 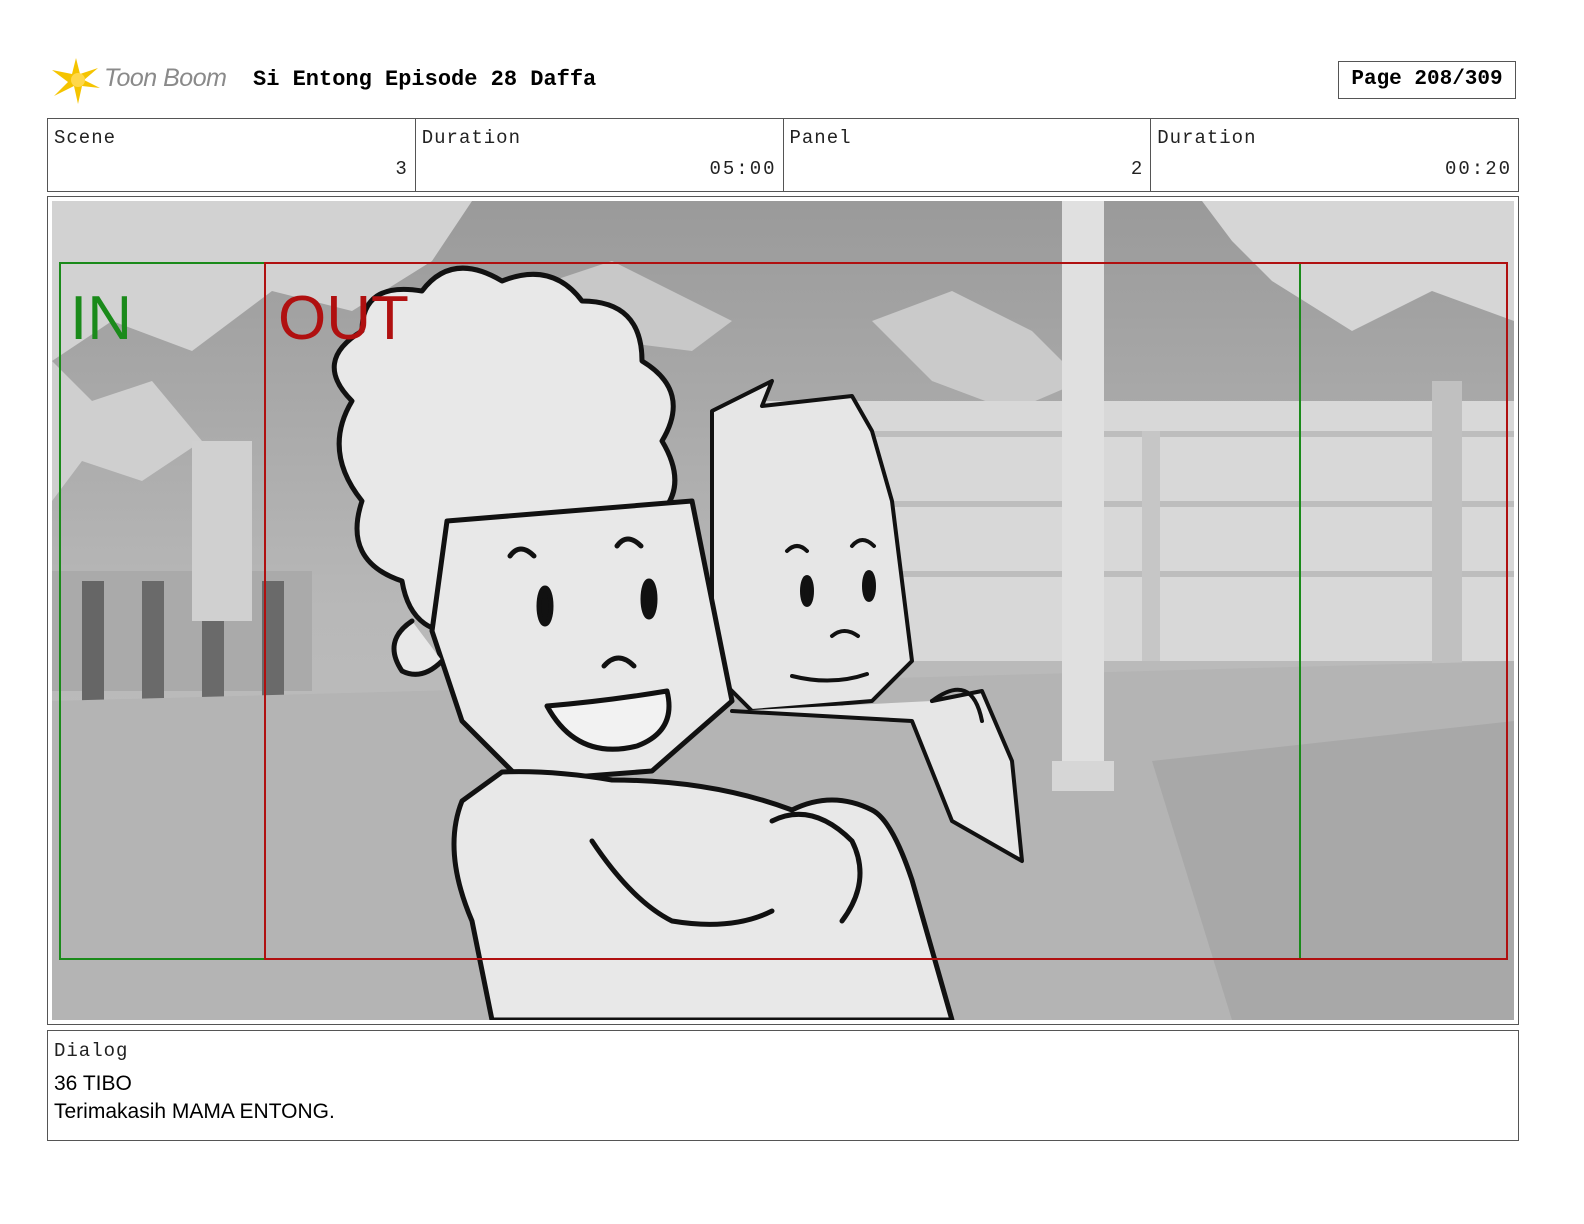 What do you see at coordinates (783, 1085) in the screenshot?
I see `dialog-box: Dialog 36 TIBO Terimakasih MAMA ENTONG.` at bounding box center [783, 1085].